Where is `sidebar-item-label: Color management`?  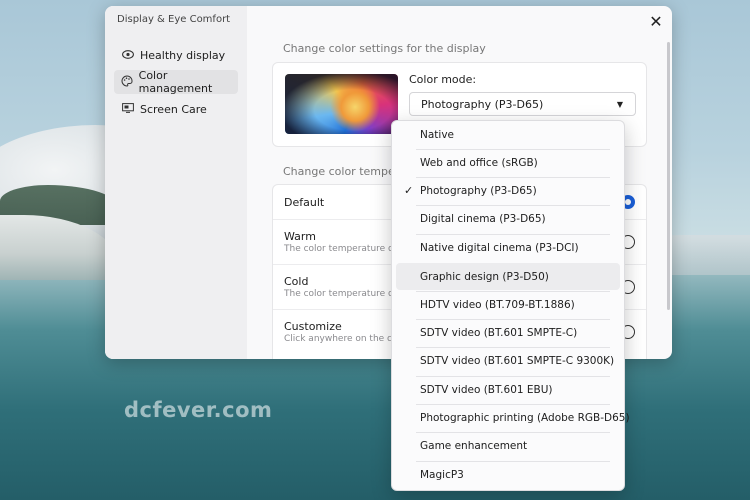
sidebar-item-label: Color management is located at coordinates (175, 82).